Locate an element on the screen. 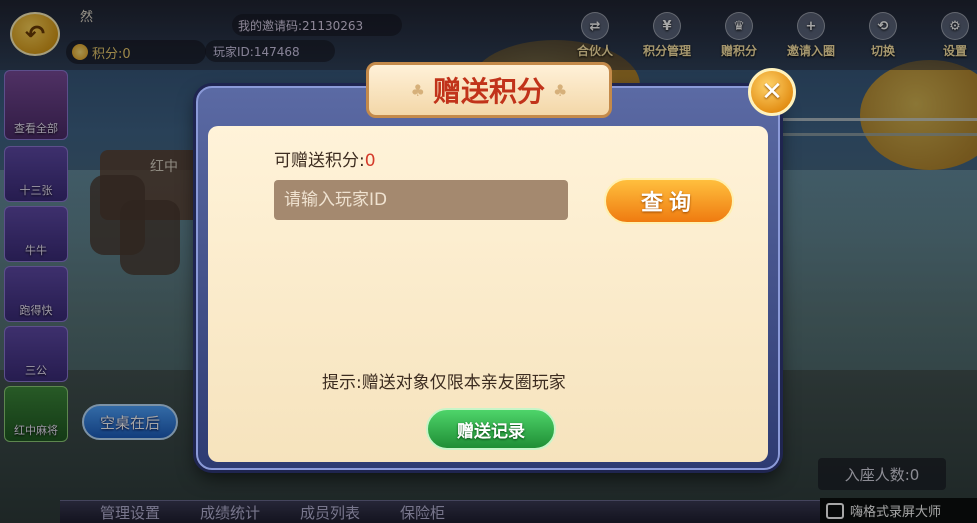 Image resolution: width=977 pixels, height=523 pixels. available-value: 0 is located at coordinates (370, 161).